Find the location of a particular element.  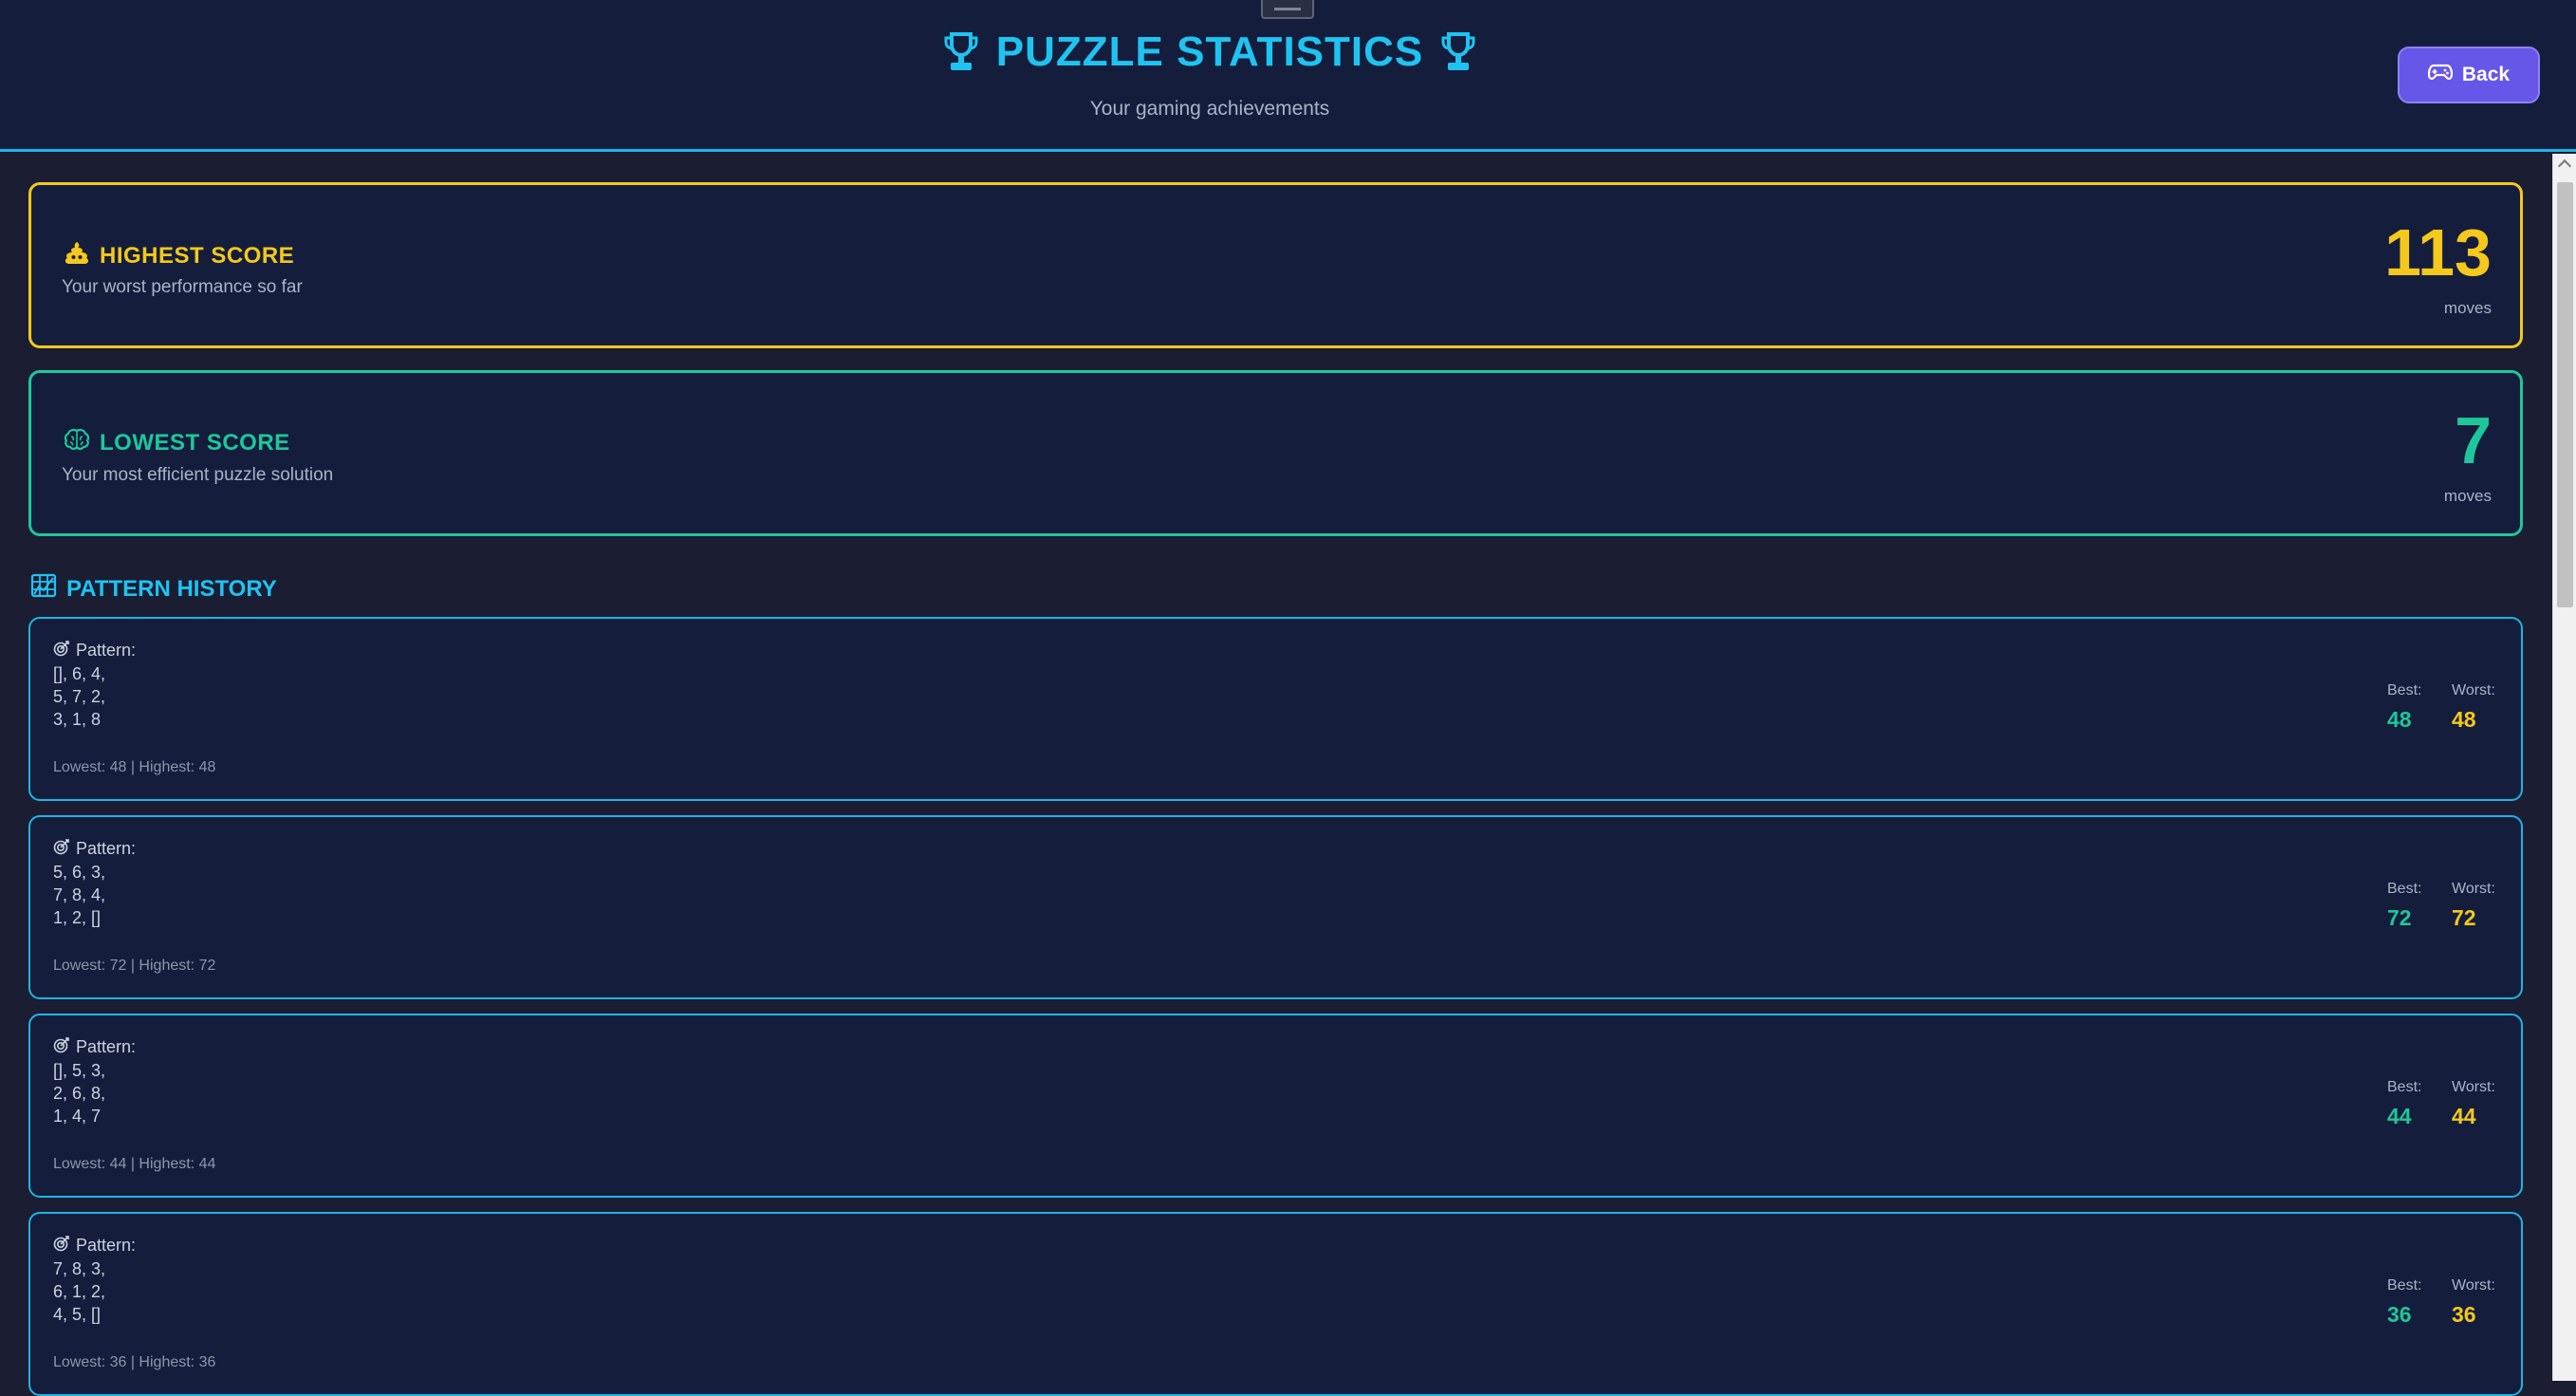

lowest-score-heading: LOWEST SCORE is located at coordinates (177, 442).